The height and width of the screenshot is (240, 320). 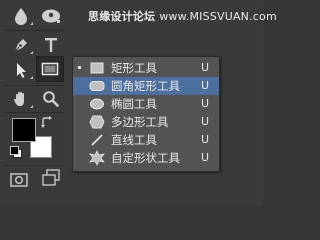 What do you see at coordinates (134, 104) in the screenshot?
I see `menu-item-label: 椭圆工具` at bounding box center [134, 104].